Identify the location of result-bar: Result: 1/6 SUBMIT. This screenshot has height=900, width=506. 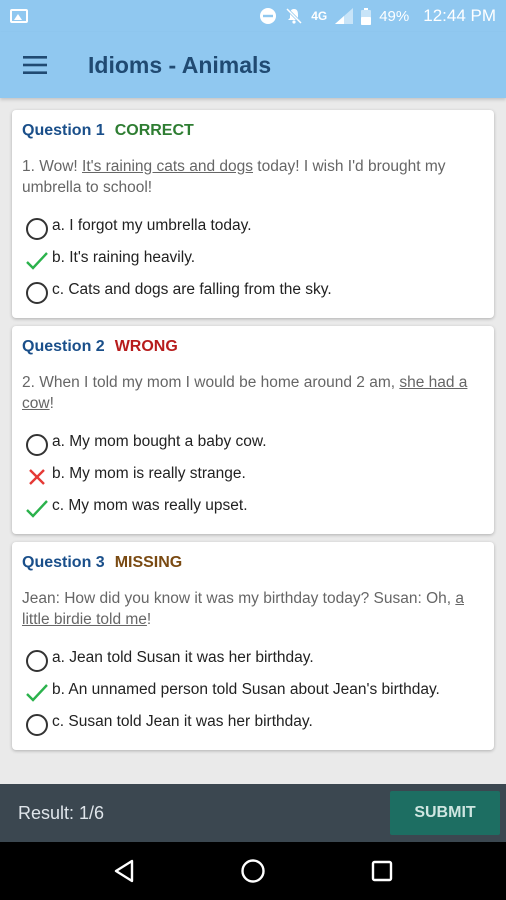
(253, 813).